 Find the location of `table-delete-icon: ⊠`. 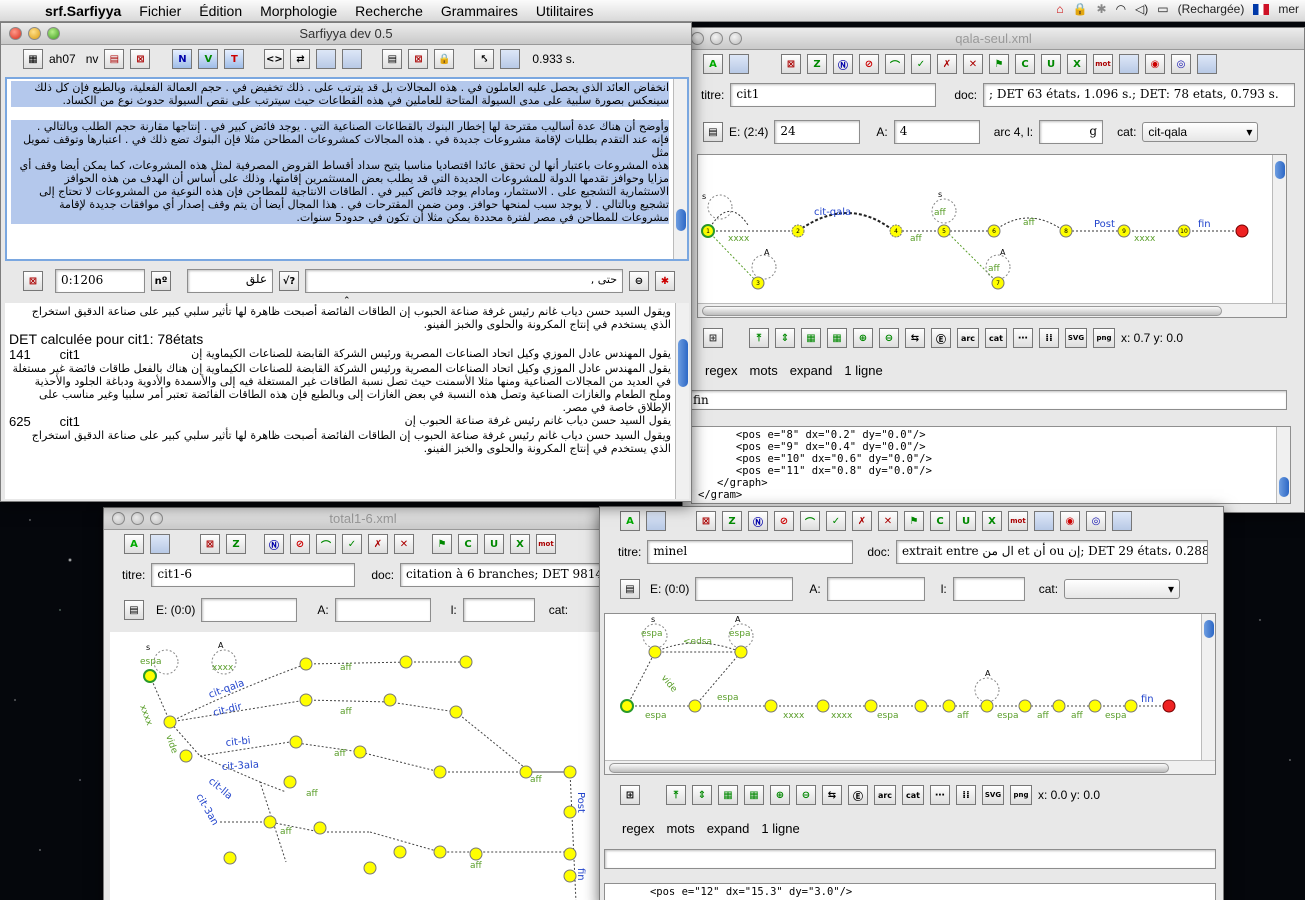

table-delete-icon: ⊠ is located at coordinates (140, 59).